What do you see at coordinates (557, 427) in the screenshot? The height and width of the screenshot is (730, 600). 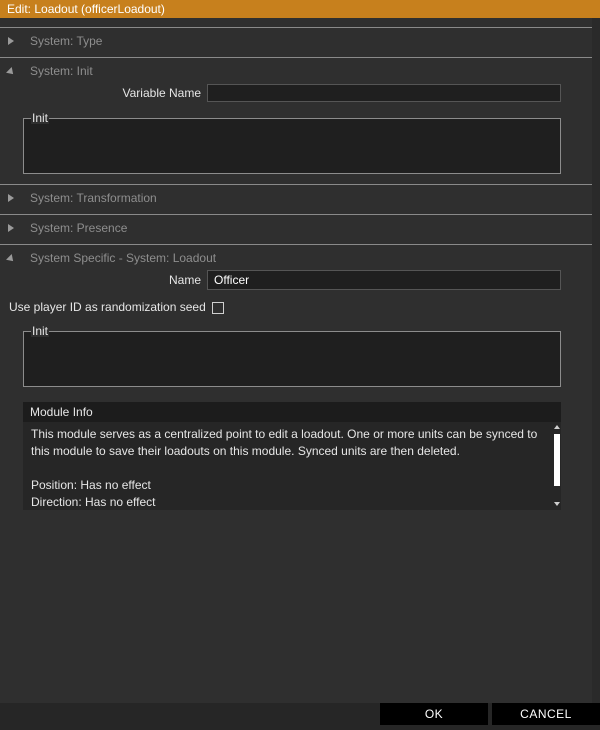 I see `scroll-up-arrow-icon` at bounding box center [557, 427].